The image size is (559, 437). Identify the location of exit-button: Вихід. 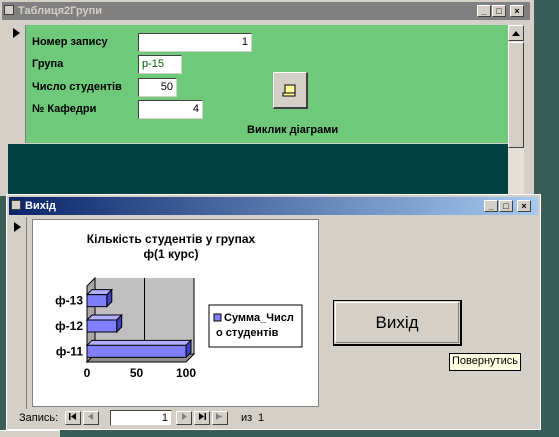
(397, 323).